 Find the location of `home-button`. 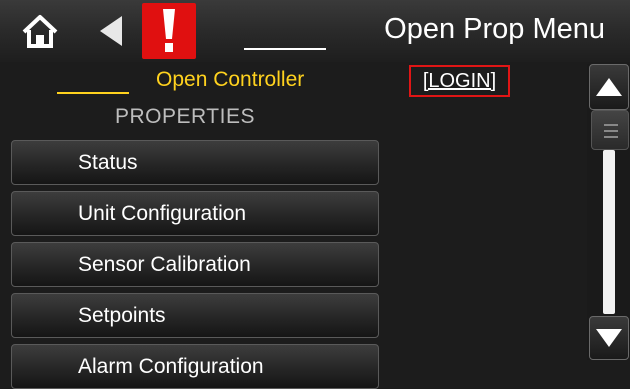

home-button is located at coordinates (40, 31).